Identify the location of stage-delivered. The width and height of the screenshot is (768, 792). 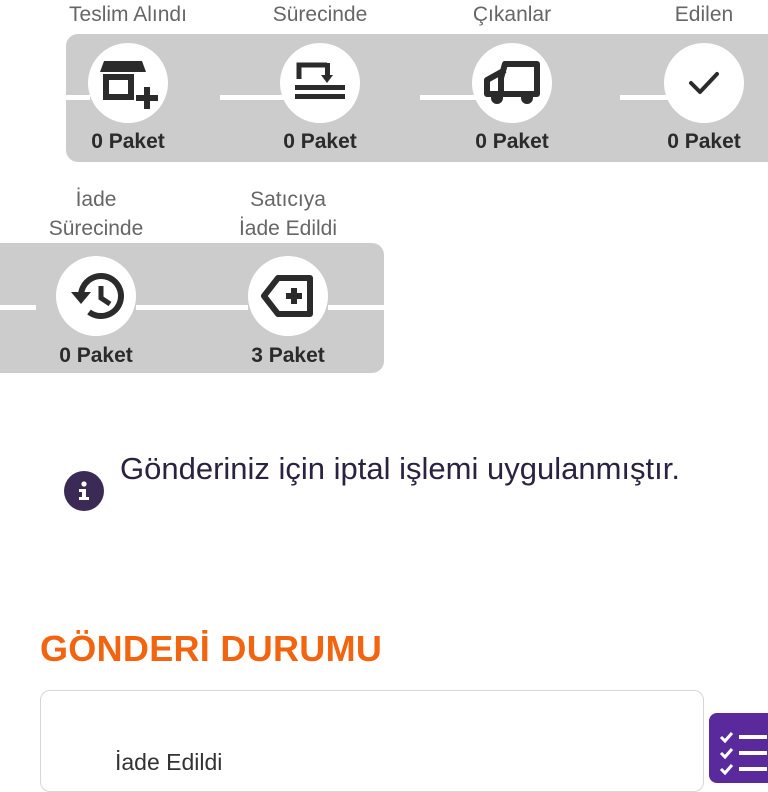
(128, 83).